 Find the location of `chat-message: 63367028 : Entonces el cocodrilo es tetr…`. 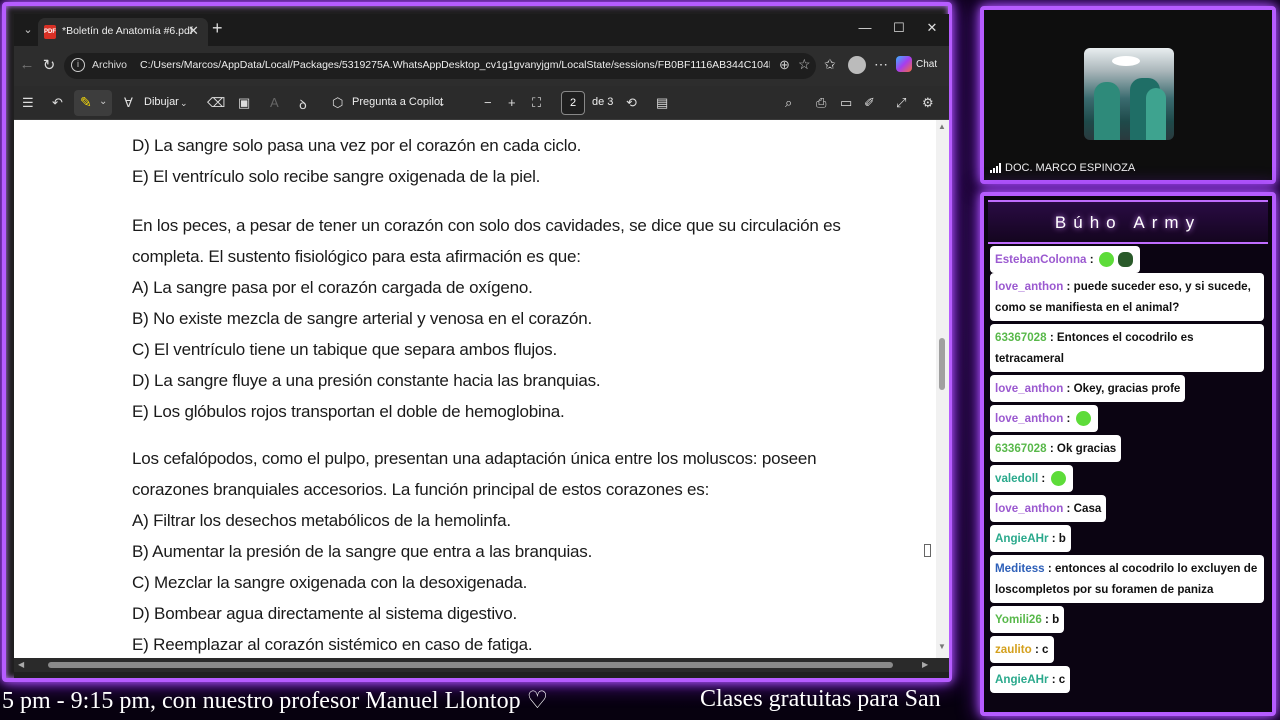

chat-message: 63367028 : Entonces el cocodrilo es tetr… is located at coordinates (1127, 348).